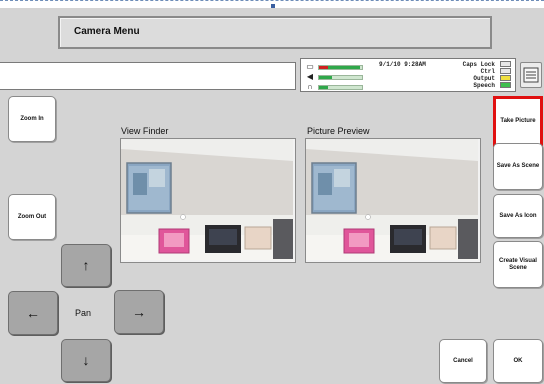 Image resolution: width=544 pixels, height=384 pixels. What do you see at coordinates (518, 216) in the screenshot?
I see `save-as-icon-button: Save As Icon` at bounding box center [518, 216].